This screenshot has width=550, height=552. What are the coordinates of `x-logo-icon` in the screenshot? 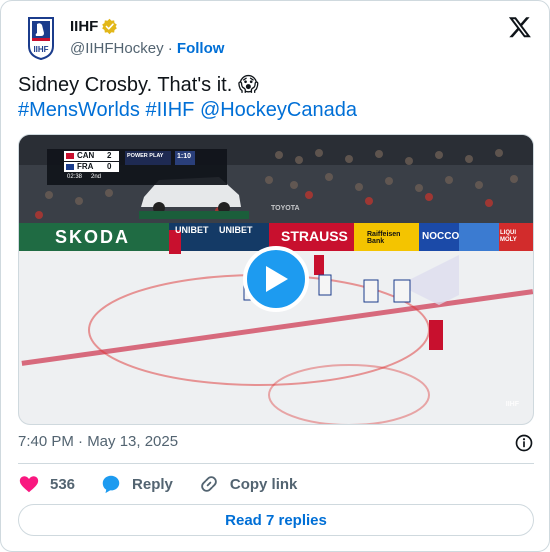 It's located at (520, 27).